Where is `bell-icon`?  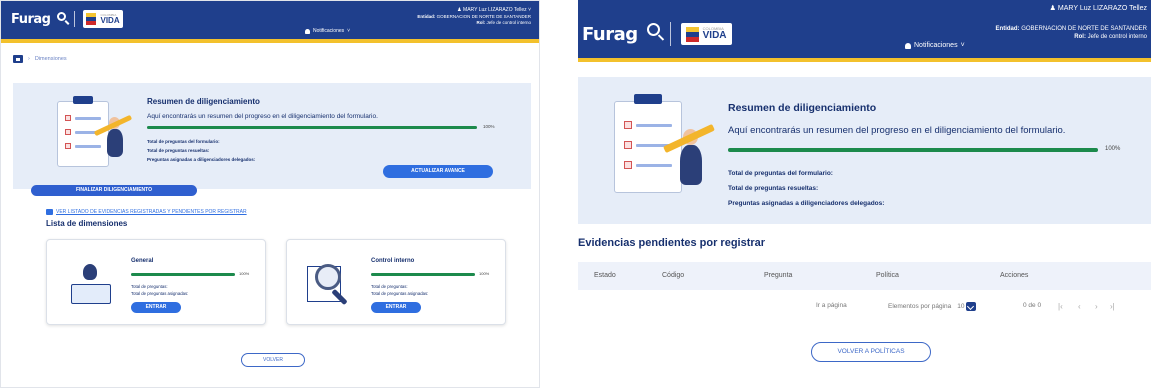
bell-icon is located at coordinates (307, 31).